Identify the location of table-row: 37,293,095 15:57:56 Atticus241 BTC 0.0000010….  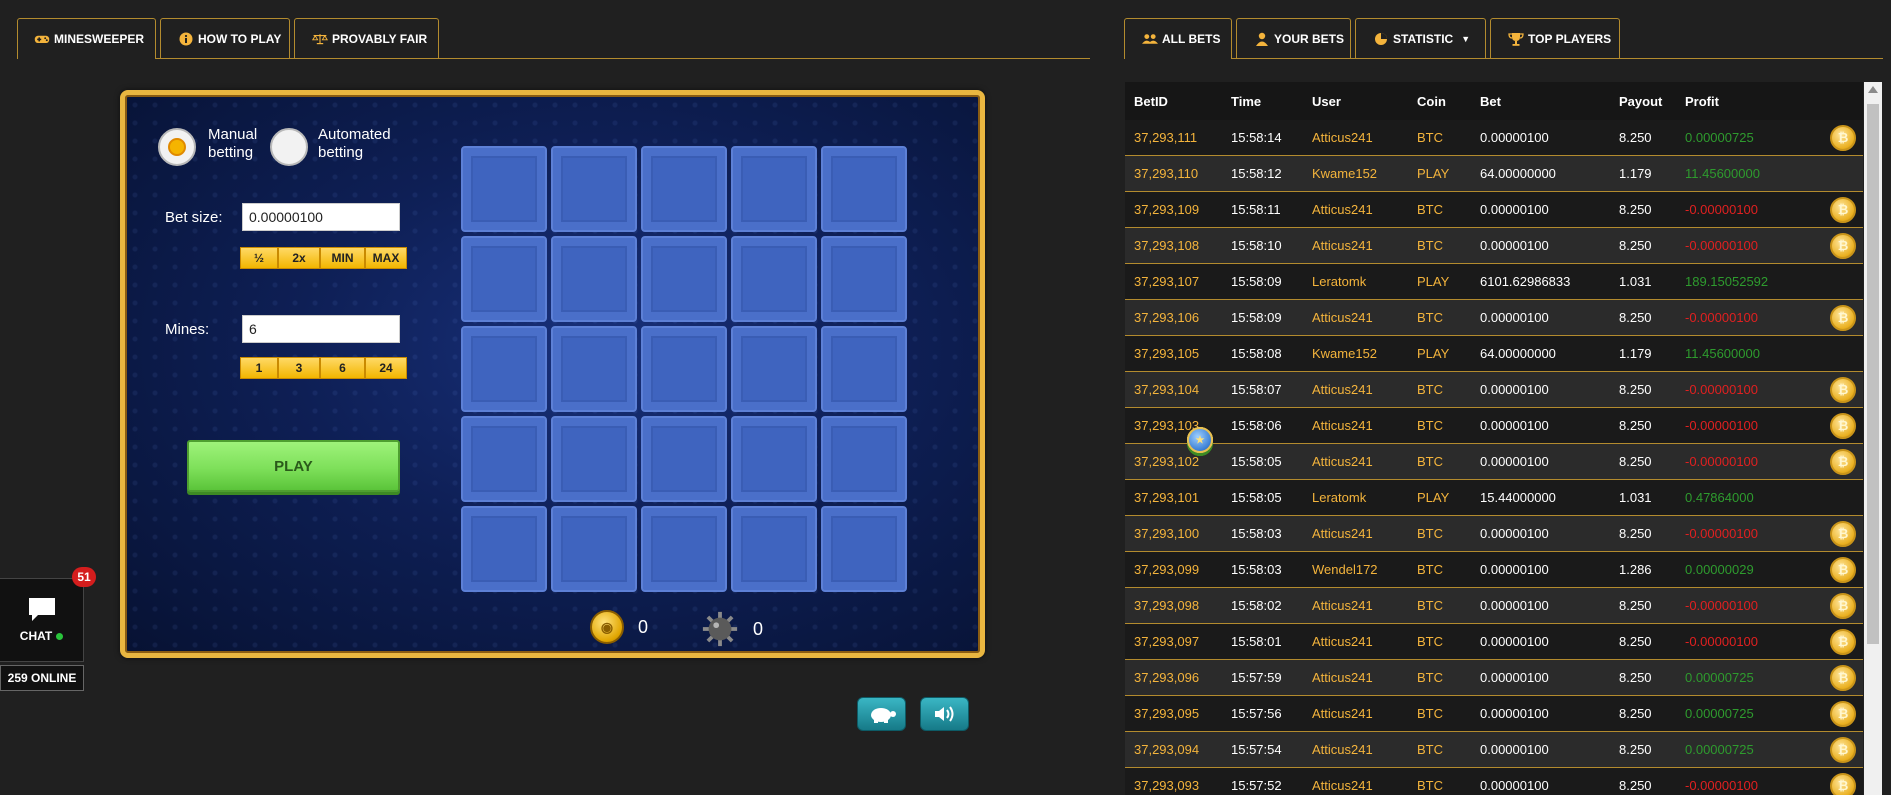
(1494, 713).